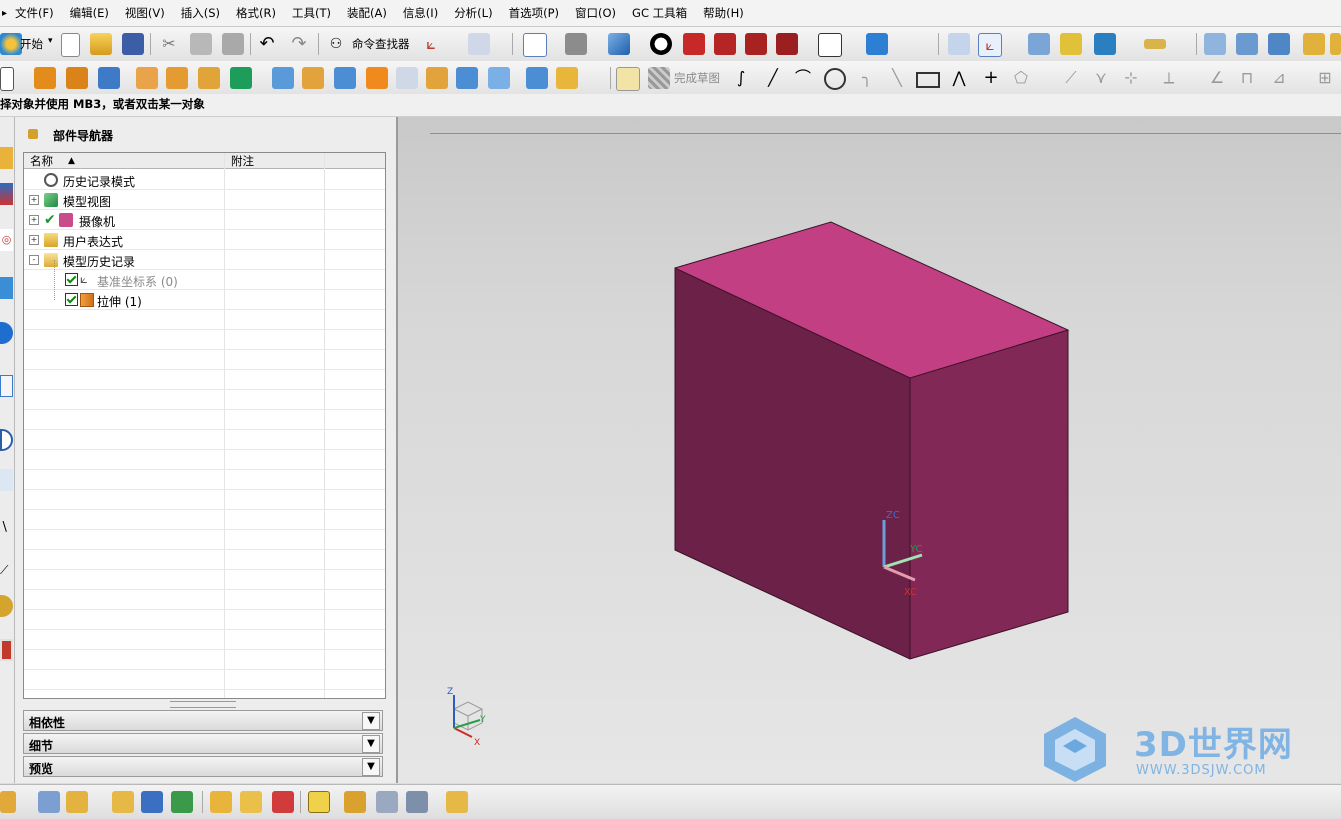 The width and height of the screenshot is (1341, 819). I want to click on mirror-assembly-icon, so click(152, 802).